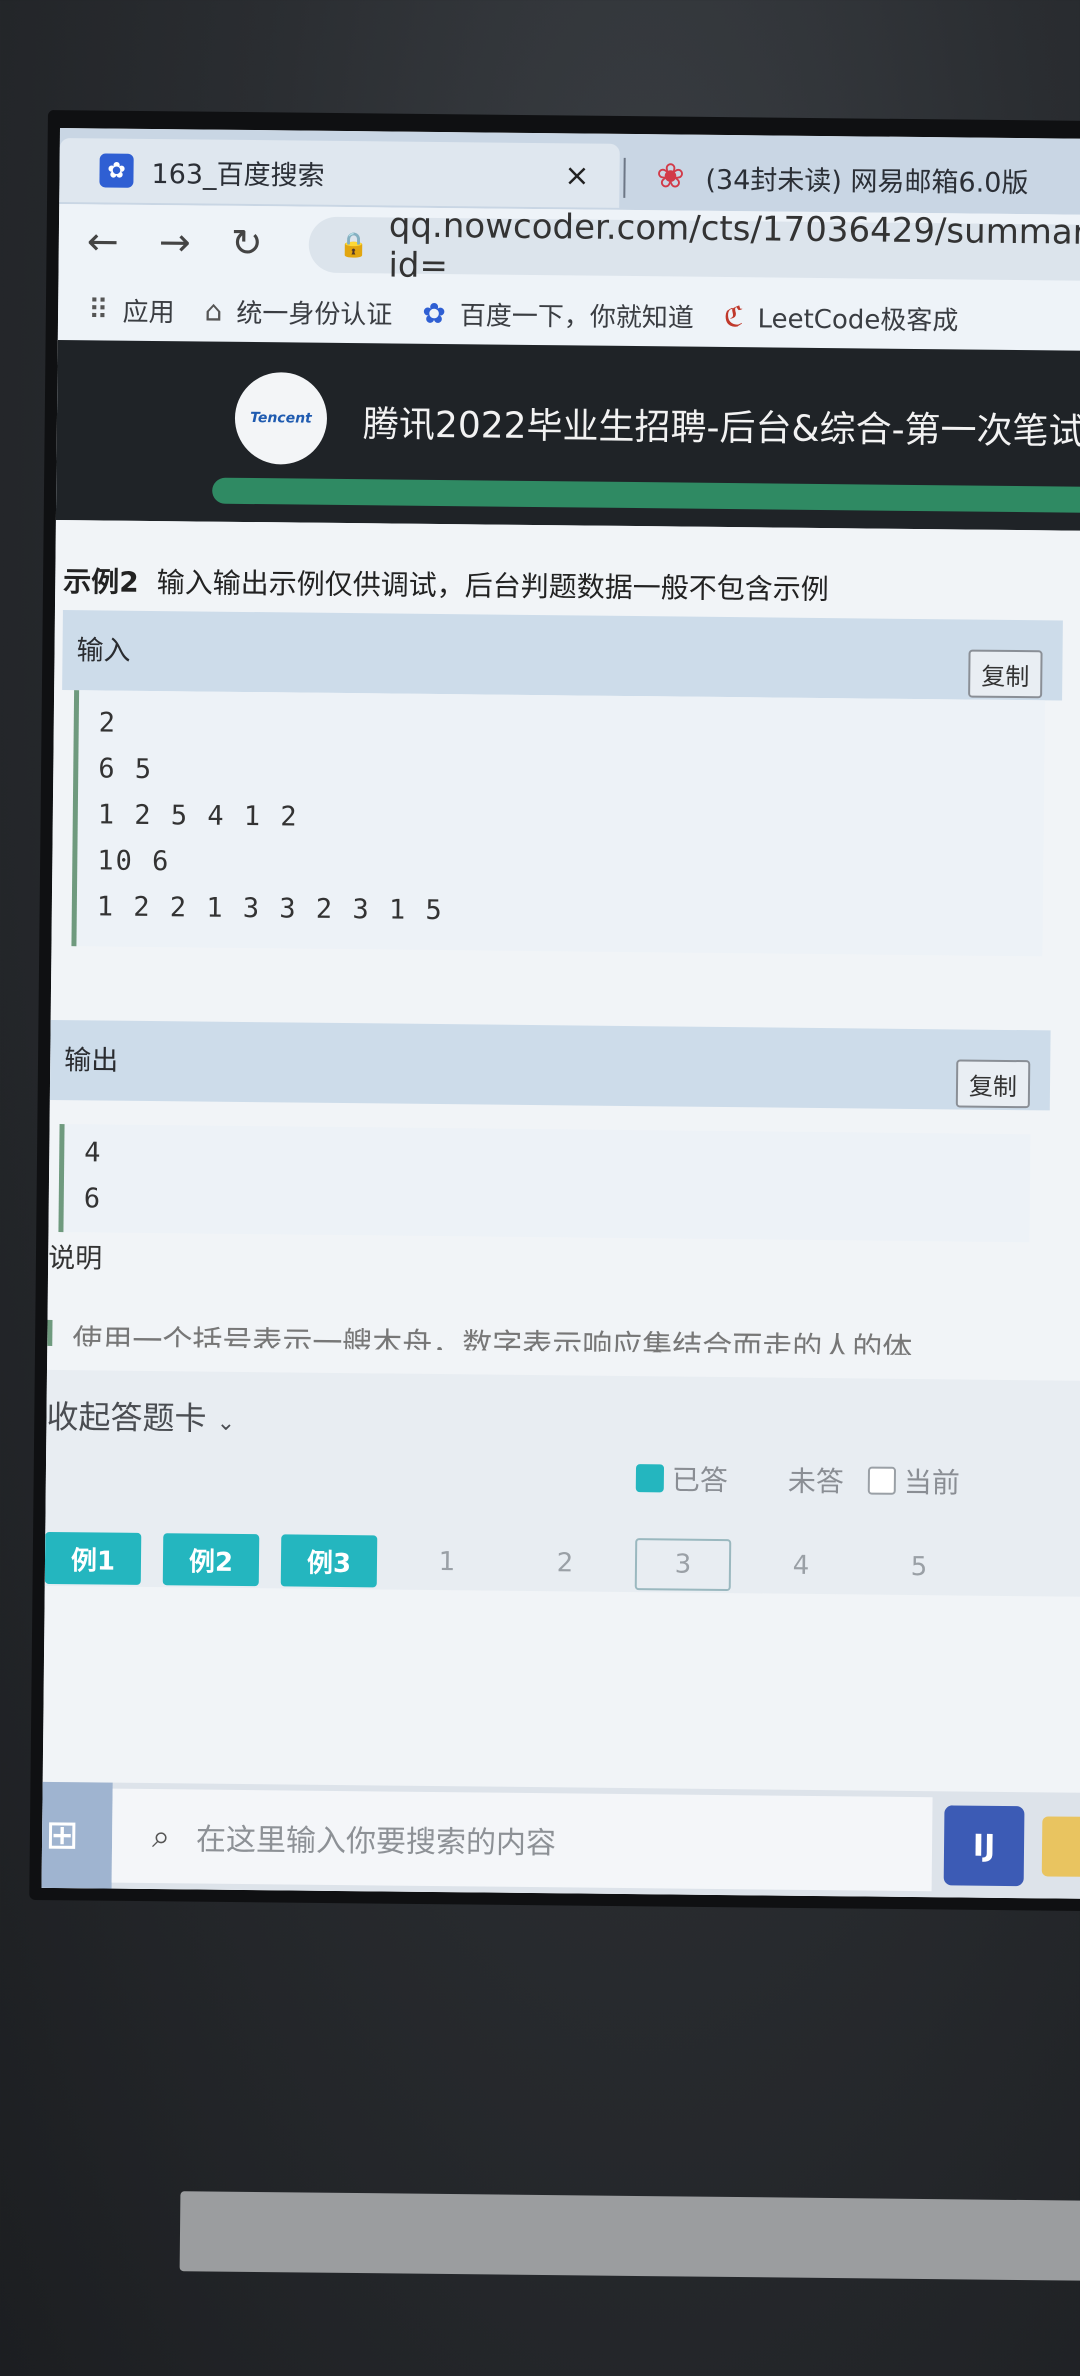  What do you see at coordinates (353, 245) in the screenshot?
I see `lock-icon: 🔒` at bounding box center [353, 245].